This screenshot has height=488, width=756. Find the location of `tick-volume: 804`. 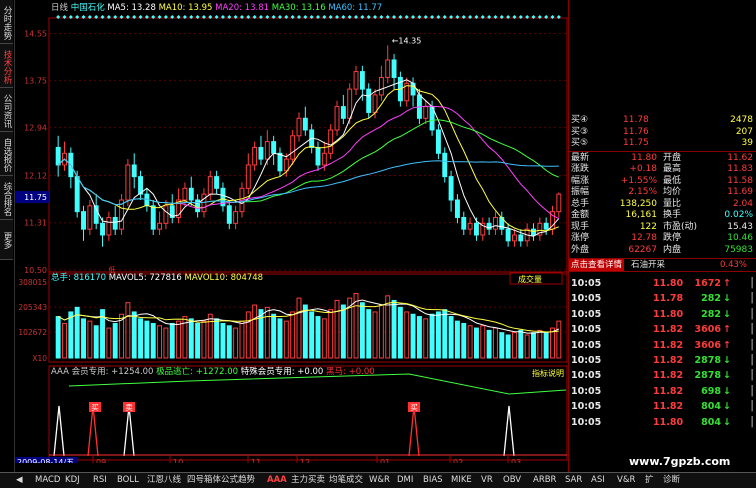

tick-volume: 804 is located at coordinates (711, 407).